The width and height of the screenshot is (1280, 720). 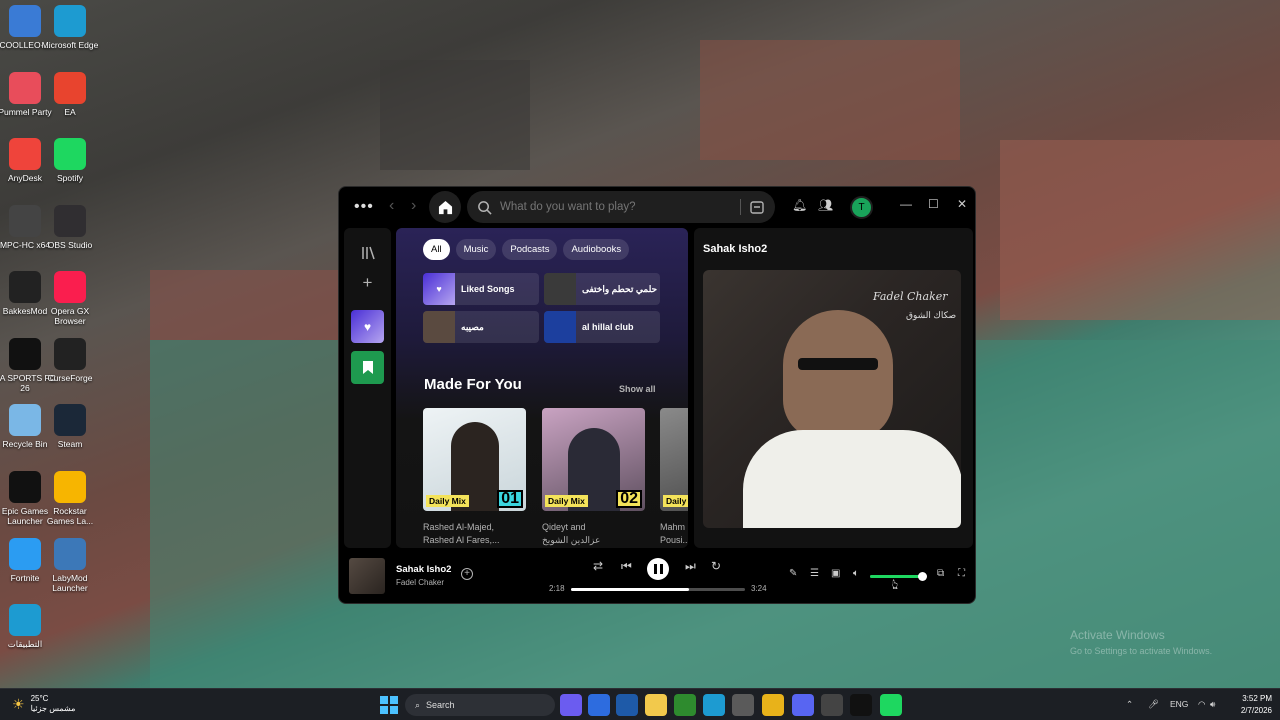 What do you see at coordinates (743, 705) in the screenshot?
I see `app-icon` at bounding box center [743, 705].